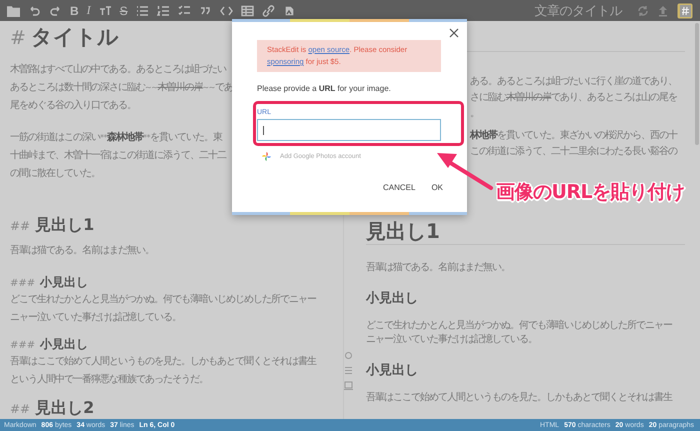 This screenshot has height=431, width=700. What do you see at coordinates (118, 69) in the screenshot?
I see `text-line: 木曽路はすべて山の中である。あるところは岨づたい` at bounding box center [118, 69].